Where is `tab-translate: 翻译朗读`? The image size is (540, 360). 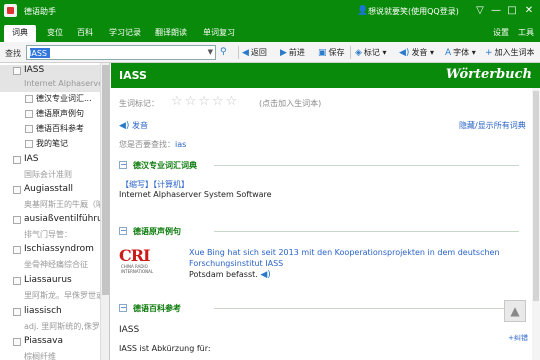 tab-translate: 翻译朗读 is located at coordinates (171, 32).